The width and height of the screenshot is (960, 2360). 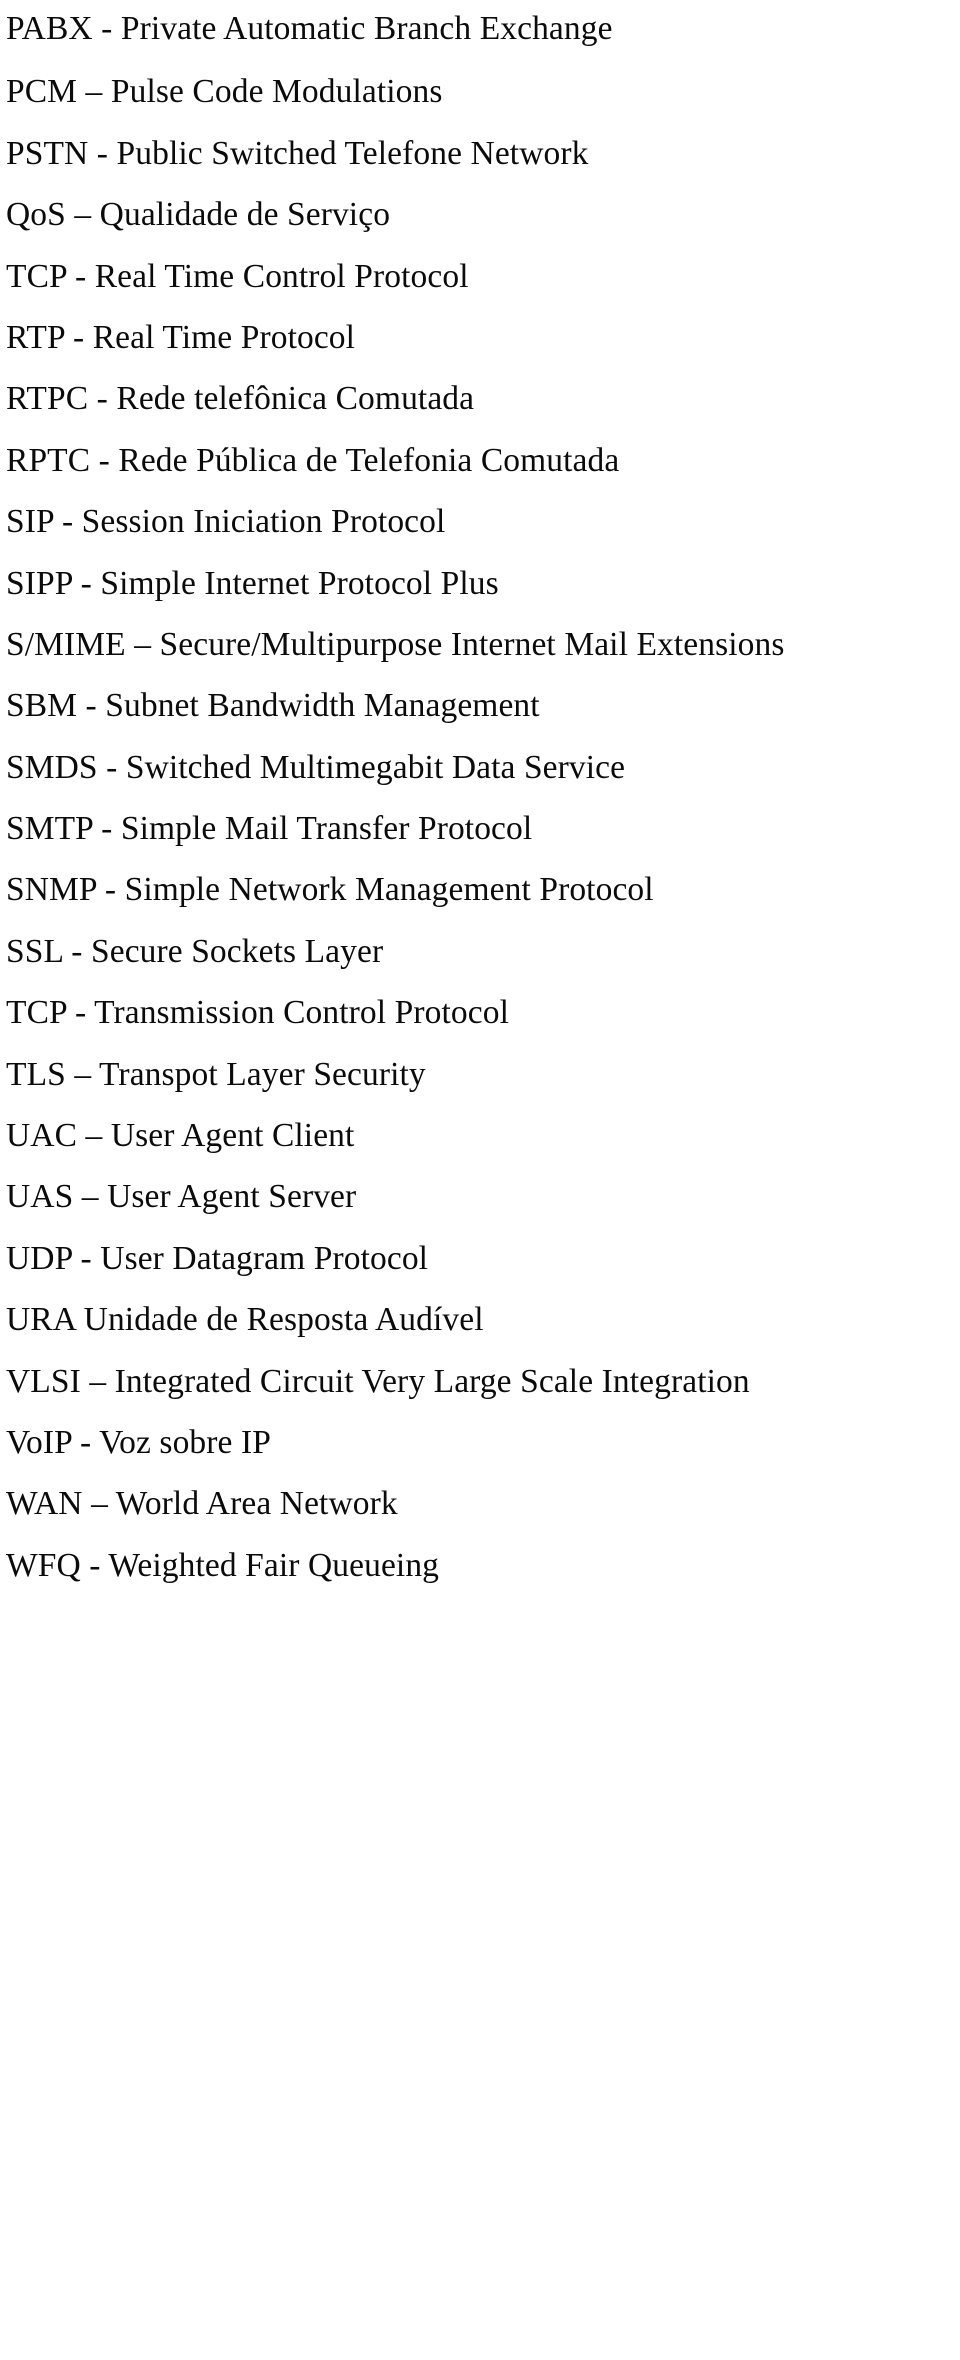 I want to click on glossary-entry-text: RTPC - Rede telefônica Comutada, so click(x=240, y=399).